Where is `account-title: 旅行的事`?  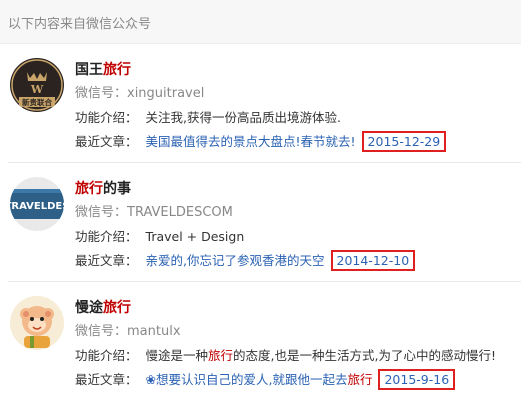
account-title: 旅行的事 is located at coordinates (103, 188).